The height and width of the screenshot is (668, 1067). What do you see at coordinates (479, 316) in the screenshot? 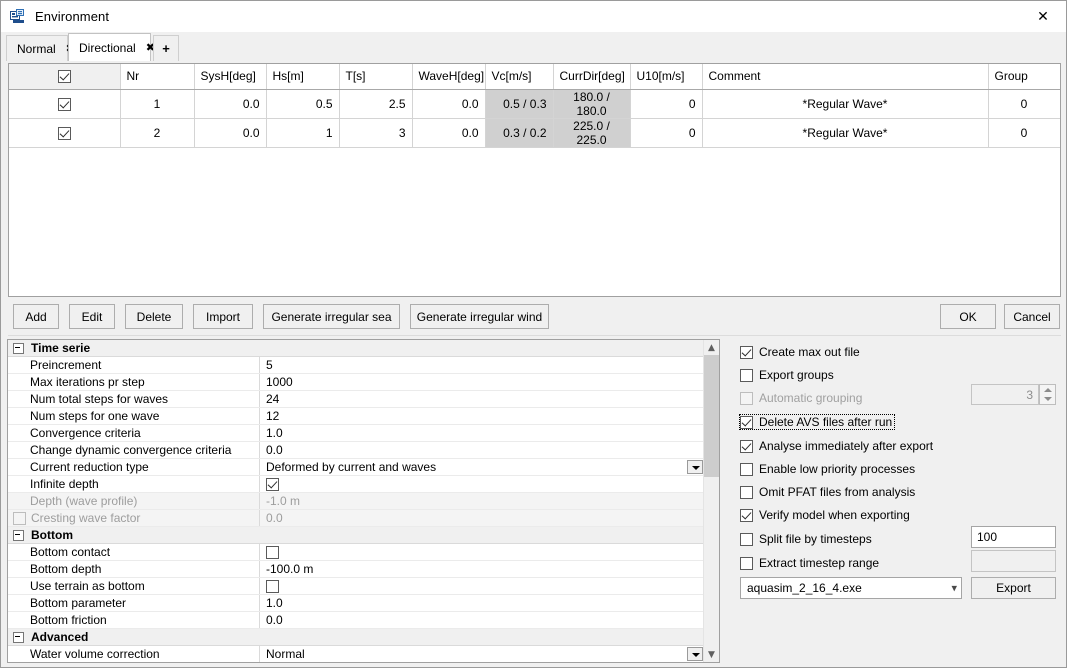
I see `generate-irregular-wind-button: Generate irregular wind` at bounding box center [479, 316].